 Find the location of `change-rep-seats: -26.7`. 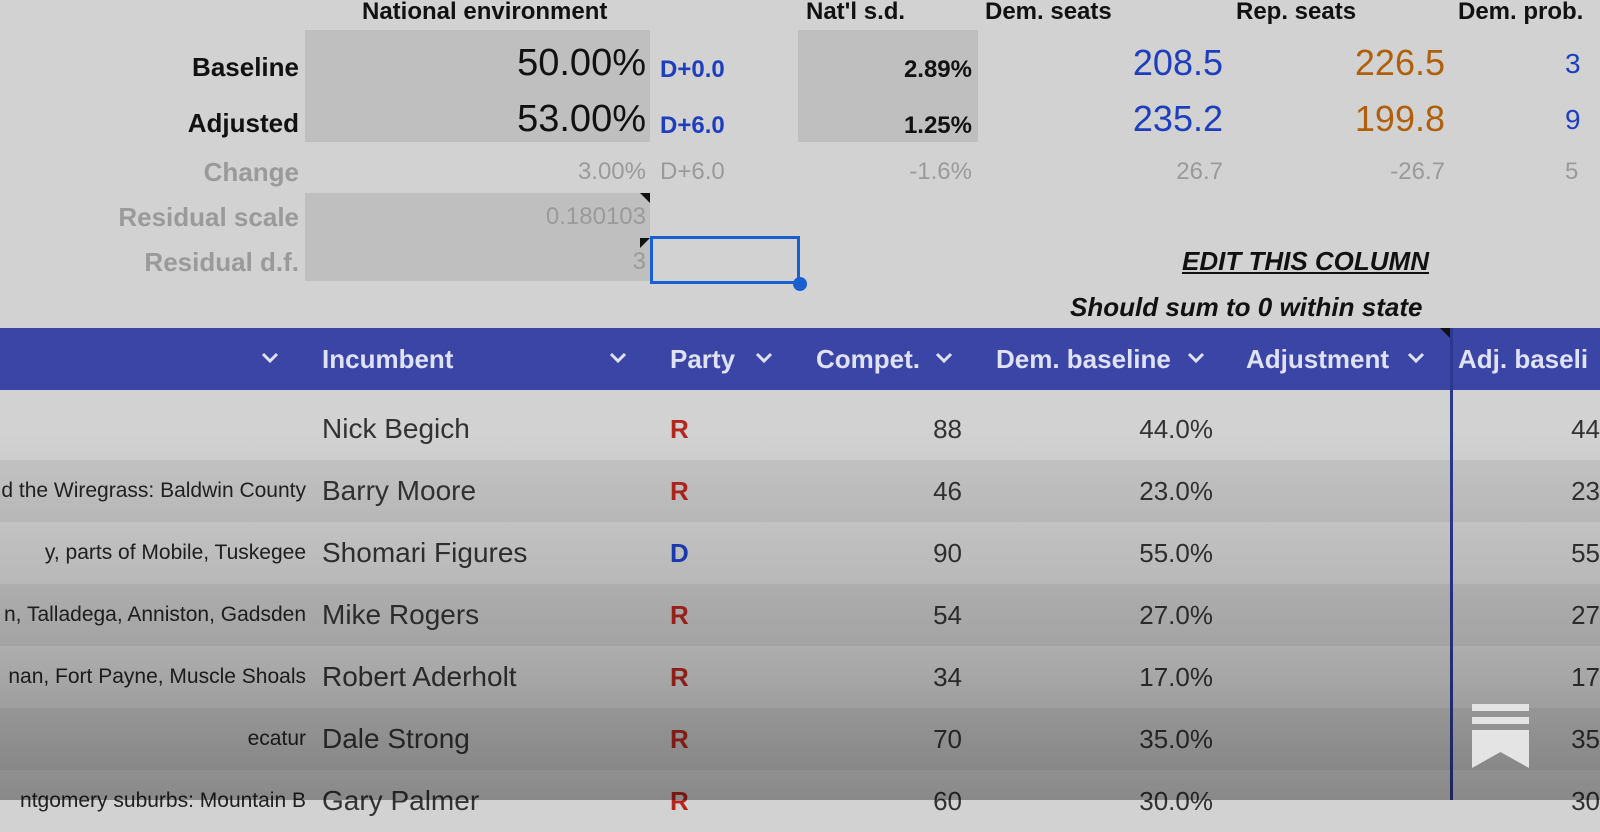

change-rep-seats: -26.7 is located at coordinates (1417, 171).